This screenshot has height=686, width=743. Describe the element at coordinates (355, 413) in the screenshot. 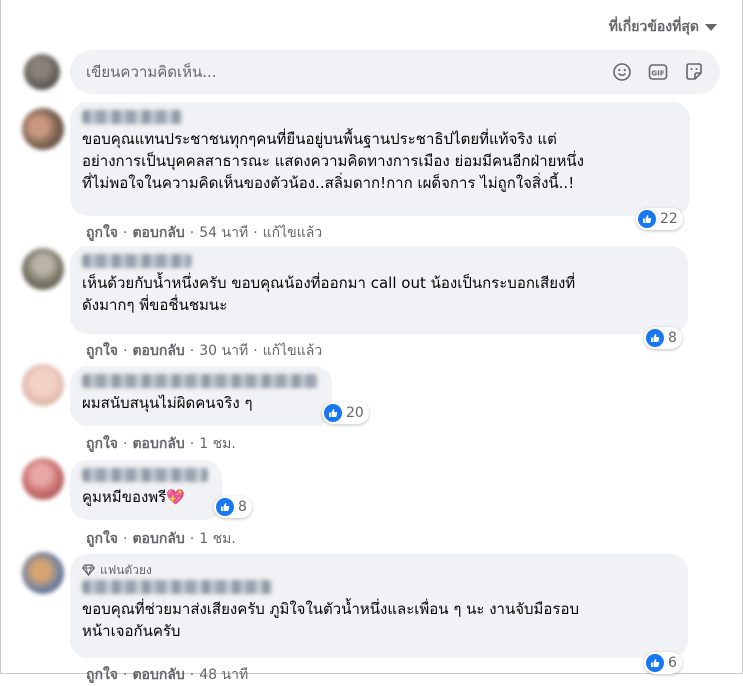

I see `like-count: 20` at that location.